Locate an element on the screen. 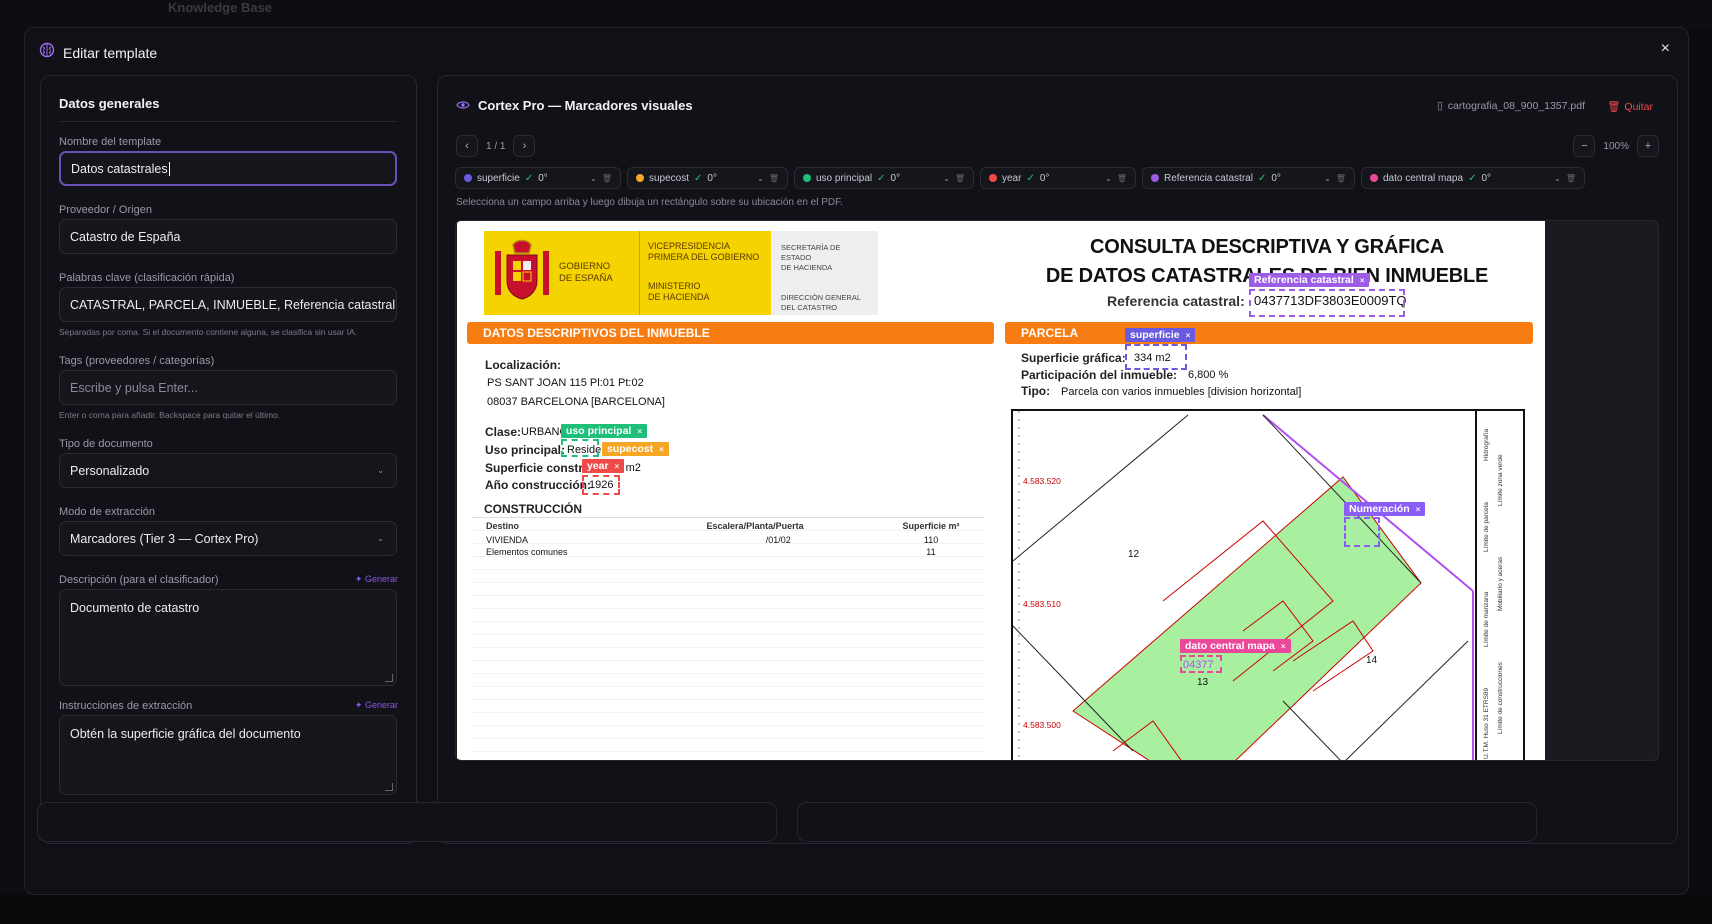  parcel-header: PARCELA is located at coordinates (1269, 333).